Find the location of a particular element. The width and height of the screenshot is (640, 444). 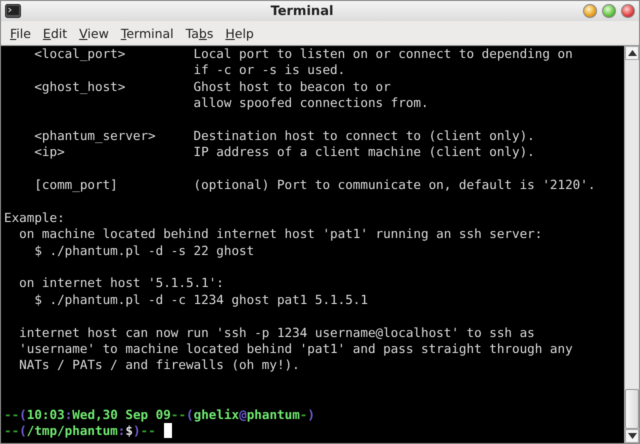

output-line: internet host can now run 'ssh -p 1234 username@localhost' to ssh as is located at coordinates (276, 332).